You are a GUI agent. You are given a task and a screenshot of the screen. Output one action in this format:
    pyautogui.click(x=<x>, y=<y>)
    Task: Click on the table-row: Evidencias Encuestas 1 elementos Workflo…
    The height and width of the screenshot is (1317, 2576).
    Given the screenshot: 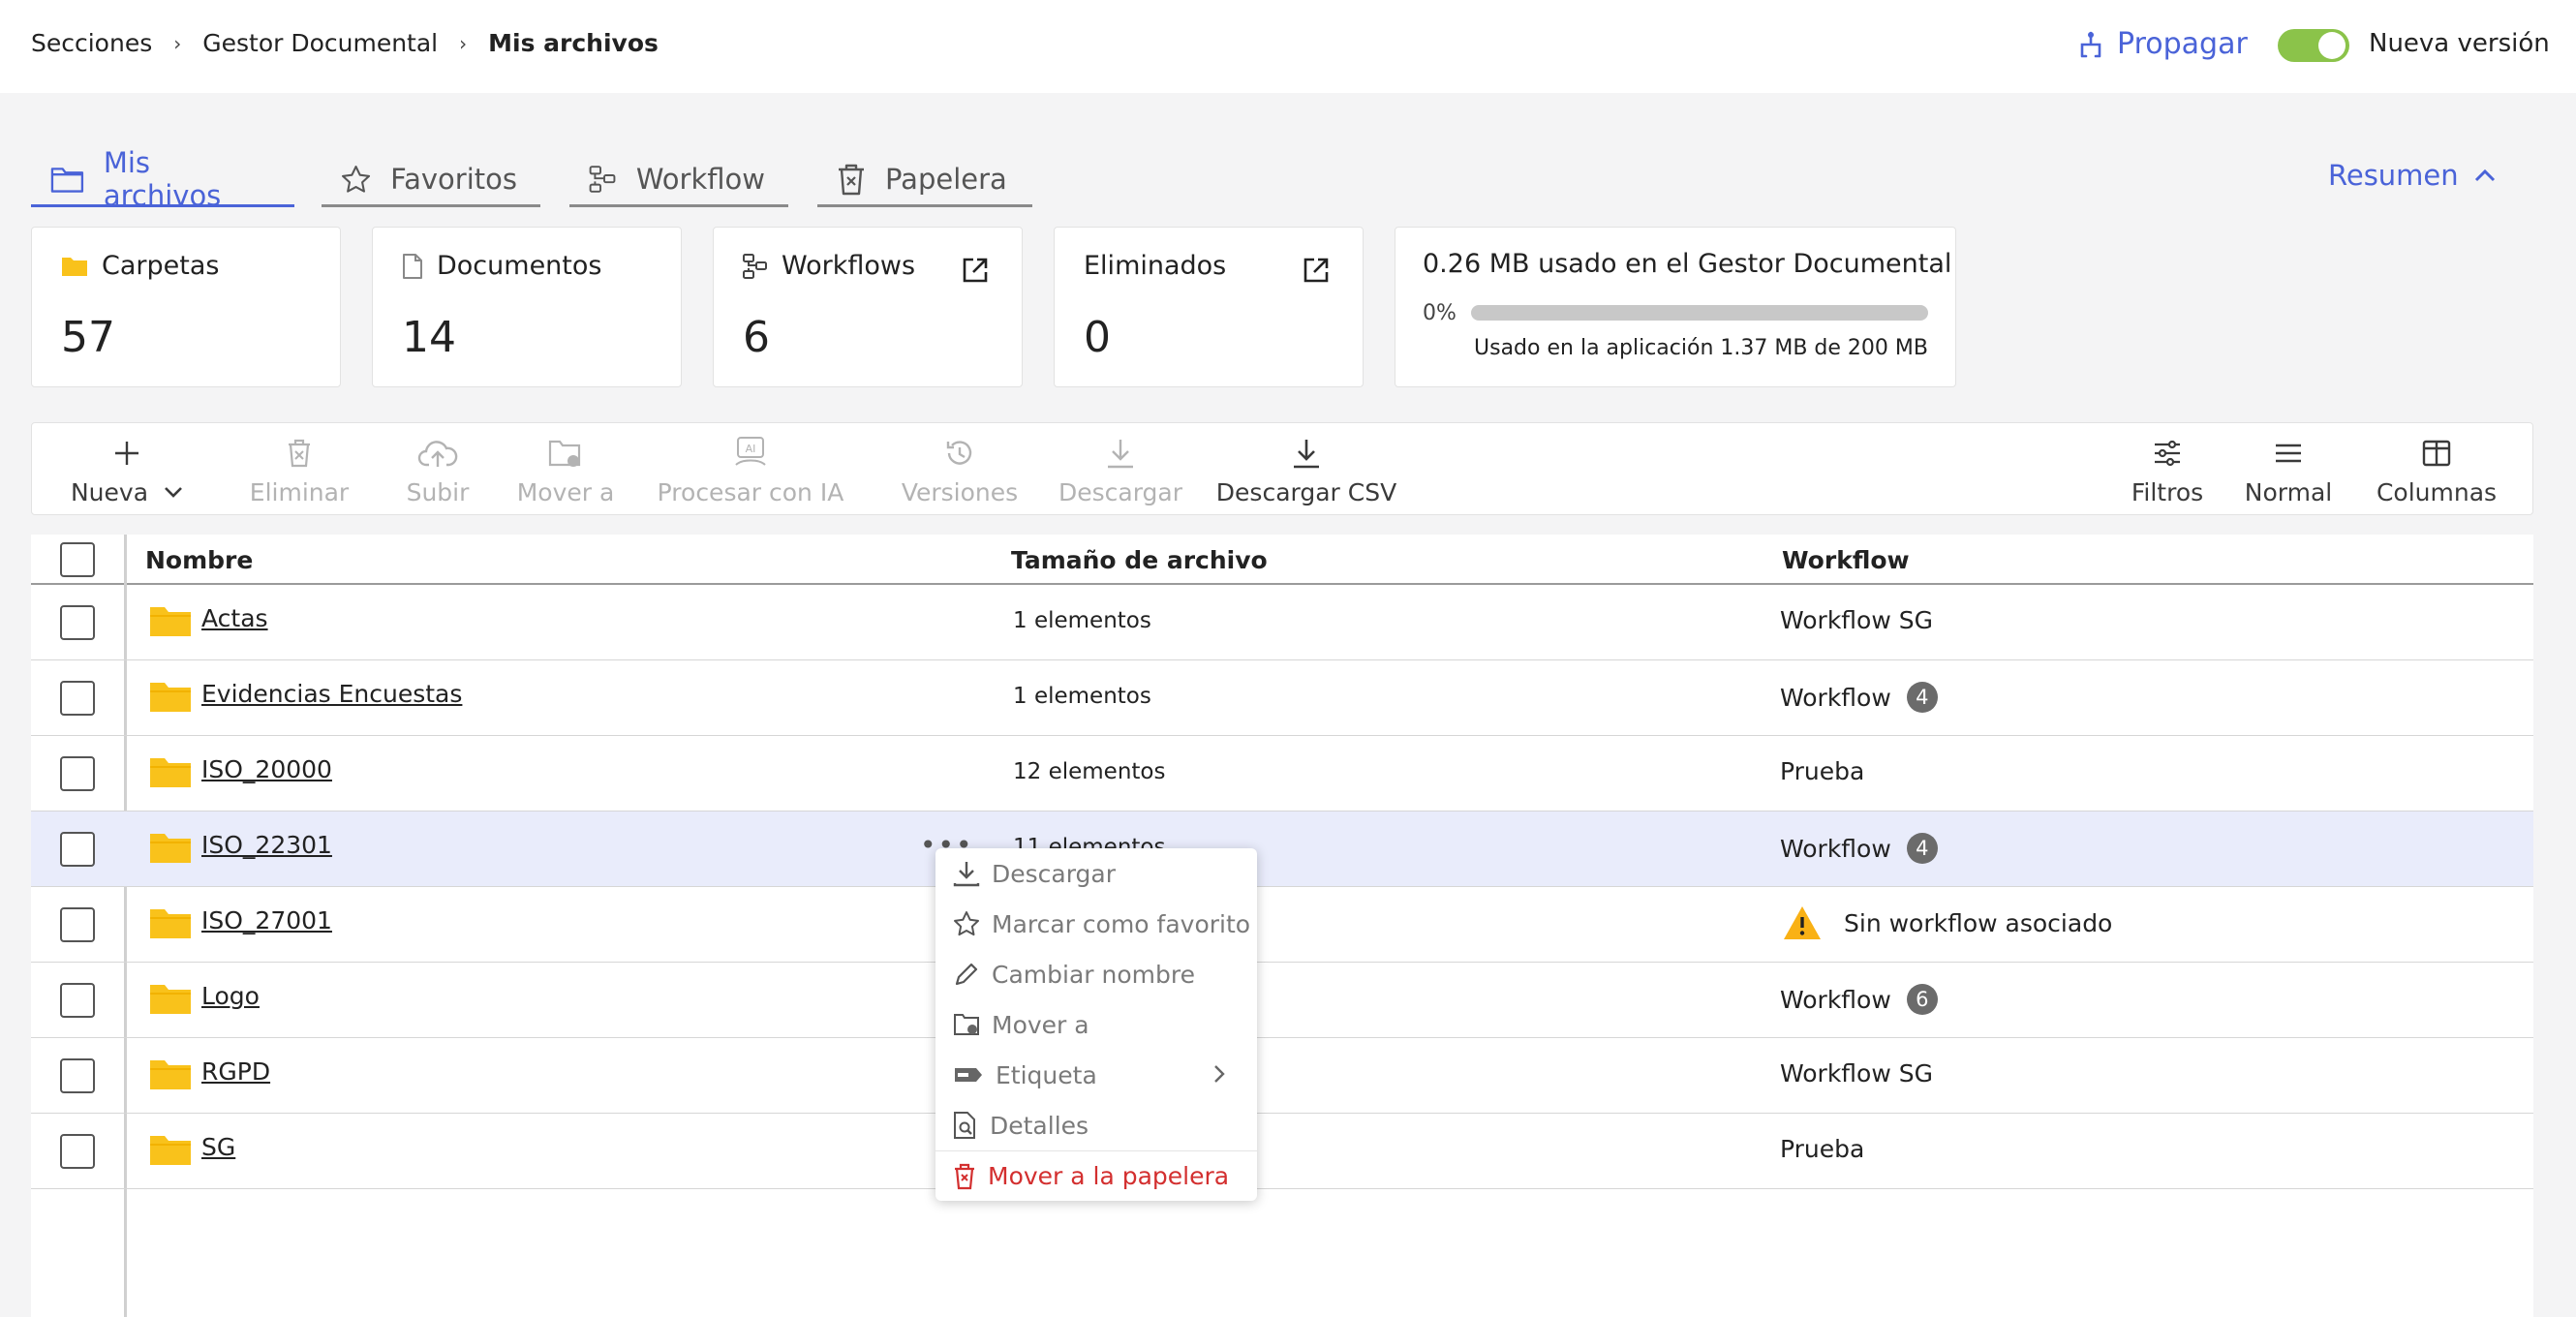 What is the action you would take?
    pyautogui.click(x=1282, y=698)
    